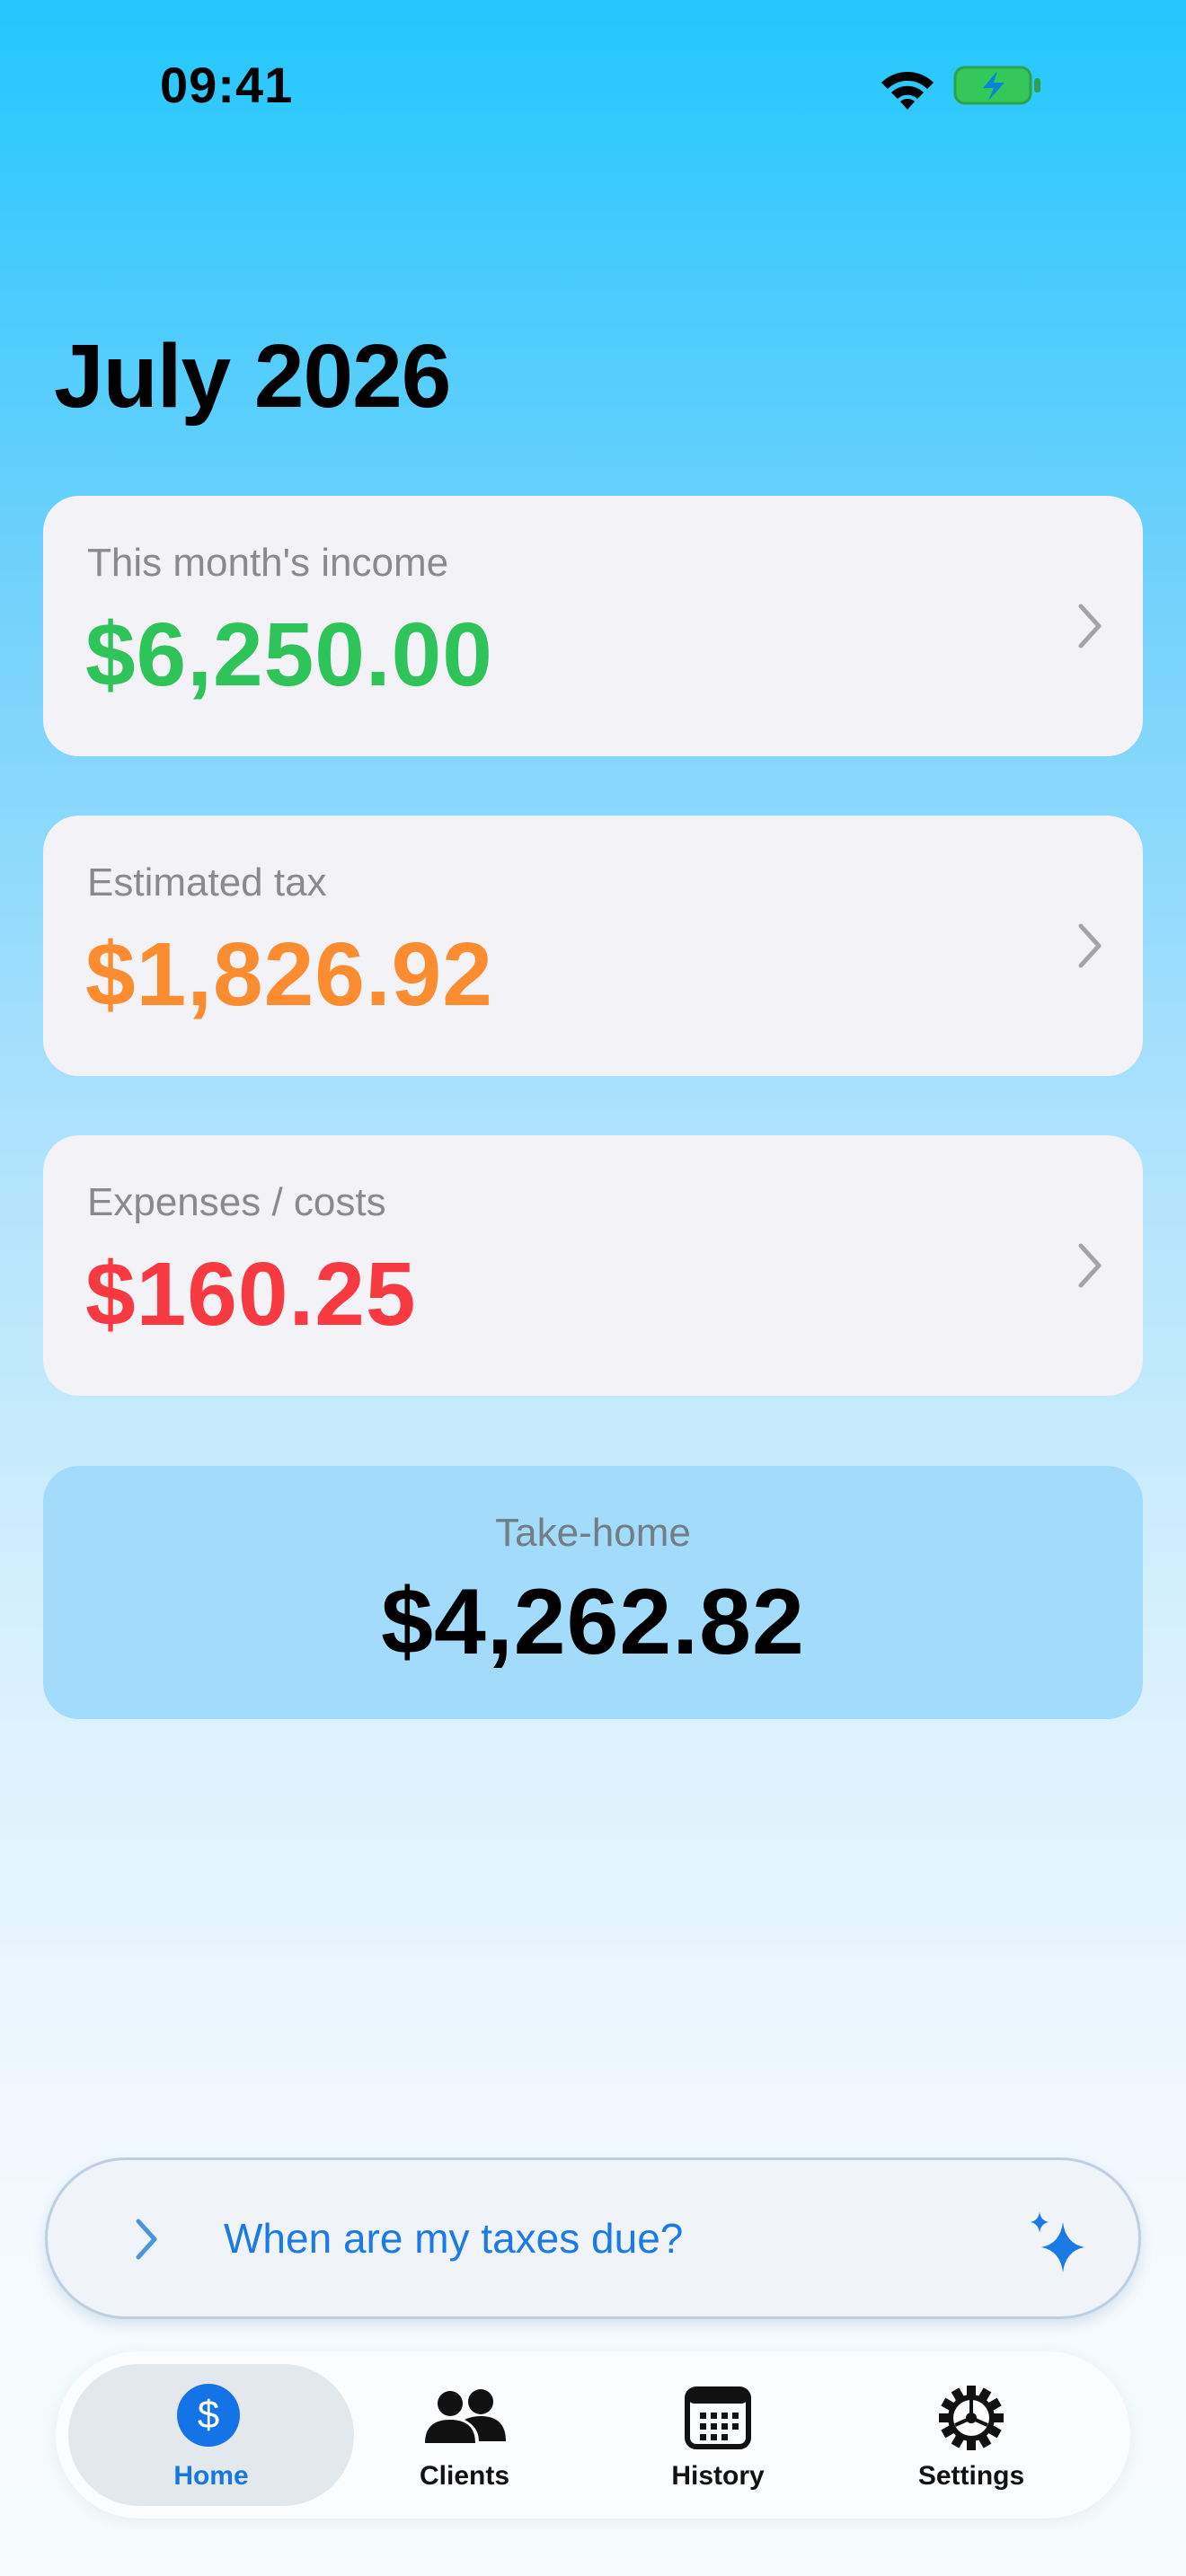 The height and width of the screenshot is (2576, 1186). What do you see at coordinates (464, 2476) in the screenshot?
I see `tab-clients-label: Clients` at bounding box center [464, 2476].